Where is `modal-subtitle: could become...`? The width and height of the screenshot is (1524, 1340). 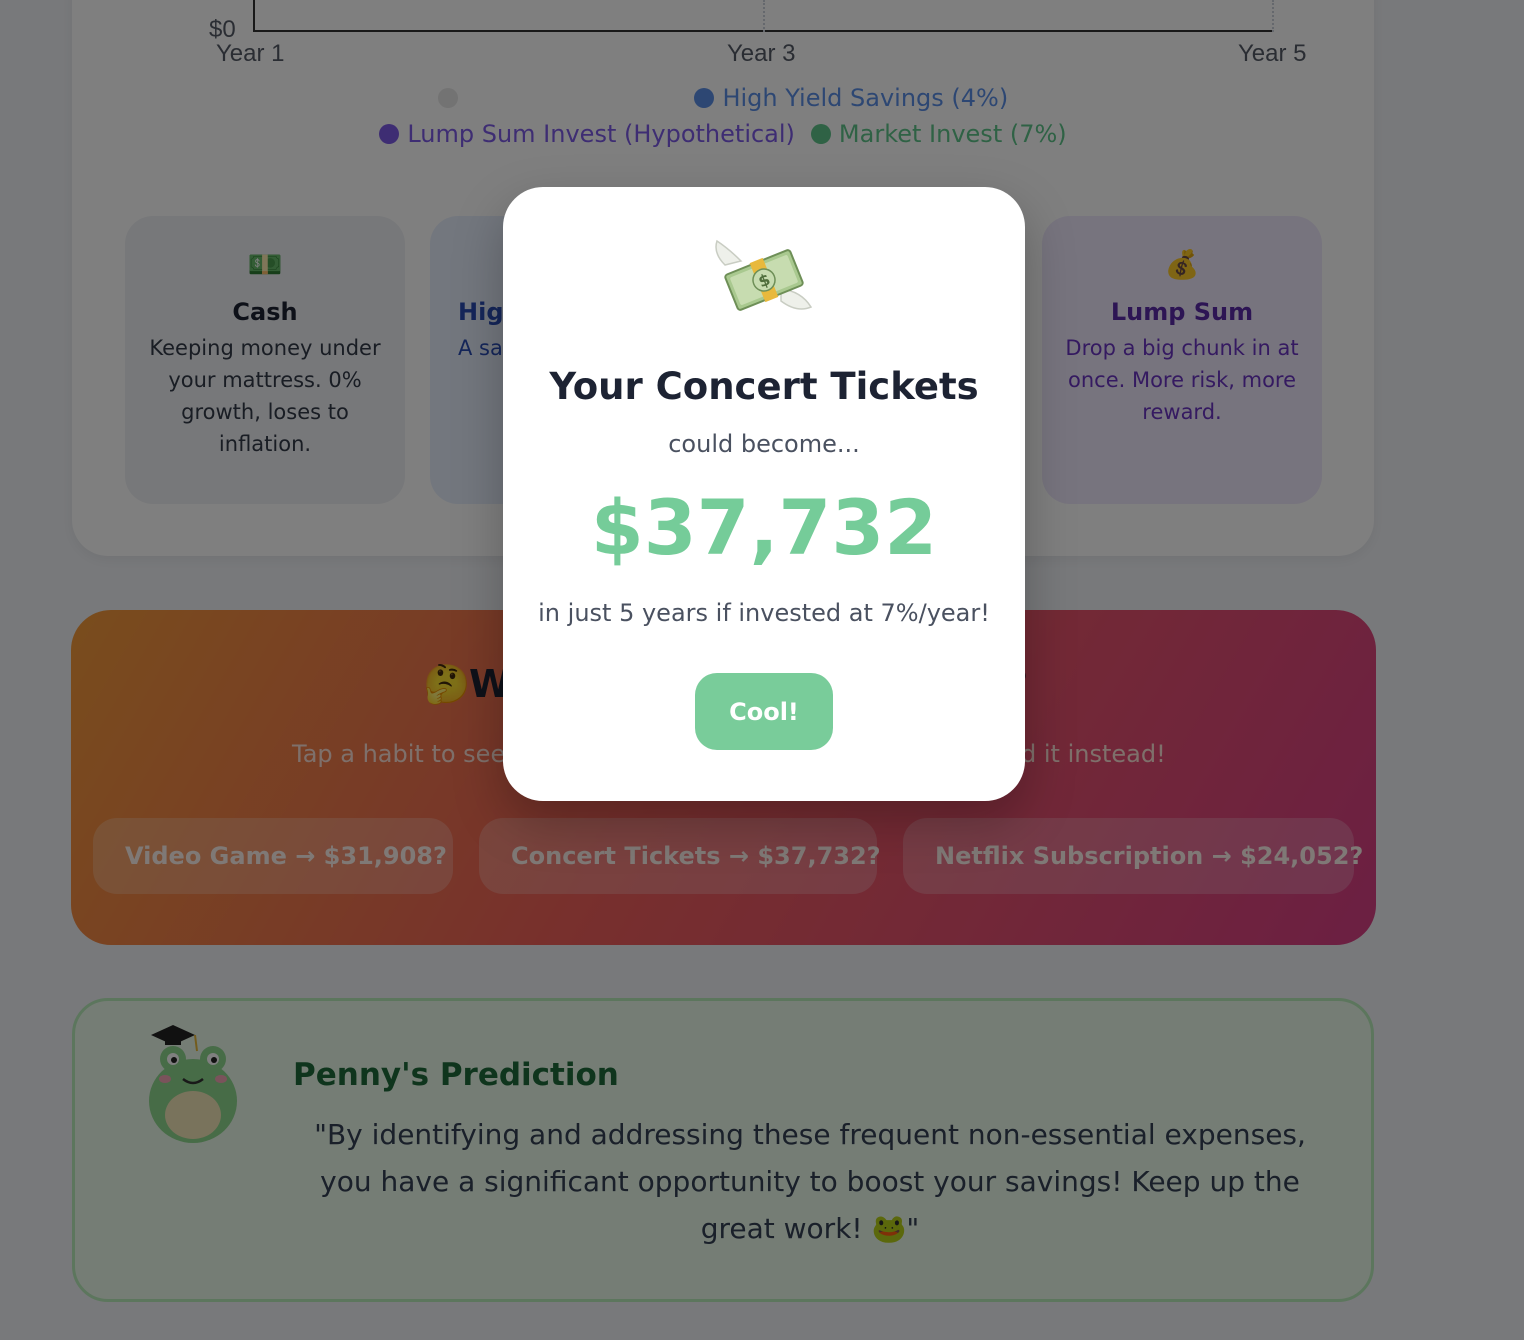 modal-subtitle: could become... is located at coordinates (764, 444).